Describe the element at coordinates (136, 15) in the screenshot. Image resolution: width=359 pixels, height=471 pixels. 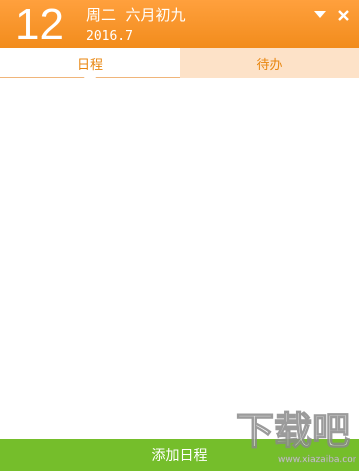
I see `weekday-lunar-date: 周二 六月初九` at that location.